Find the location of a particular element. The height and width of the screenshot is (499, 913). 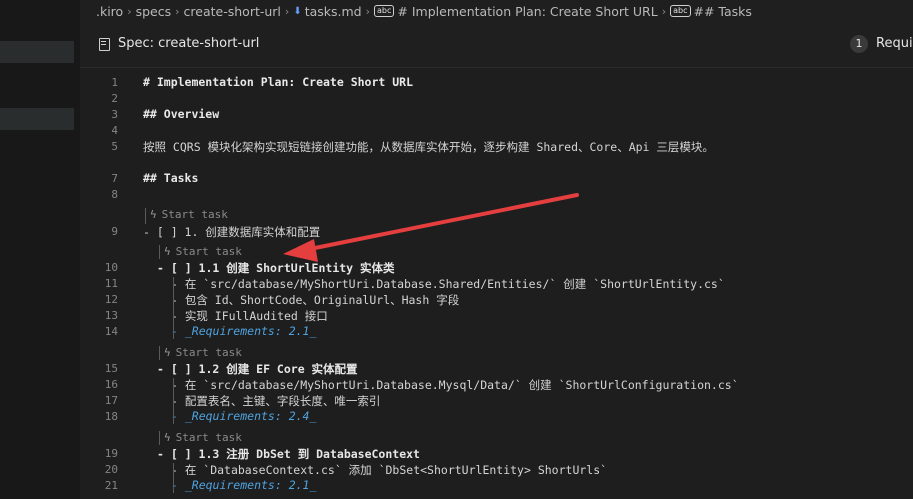

annotation-arrow is located at coordinates (431, 227).